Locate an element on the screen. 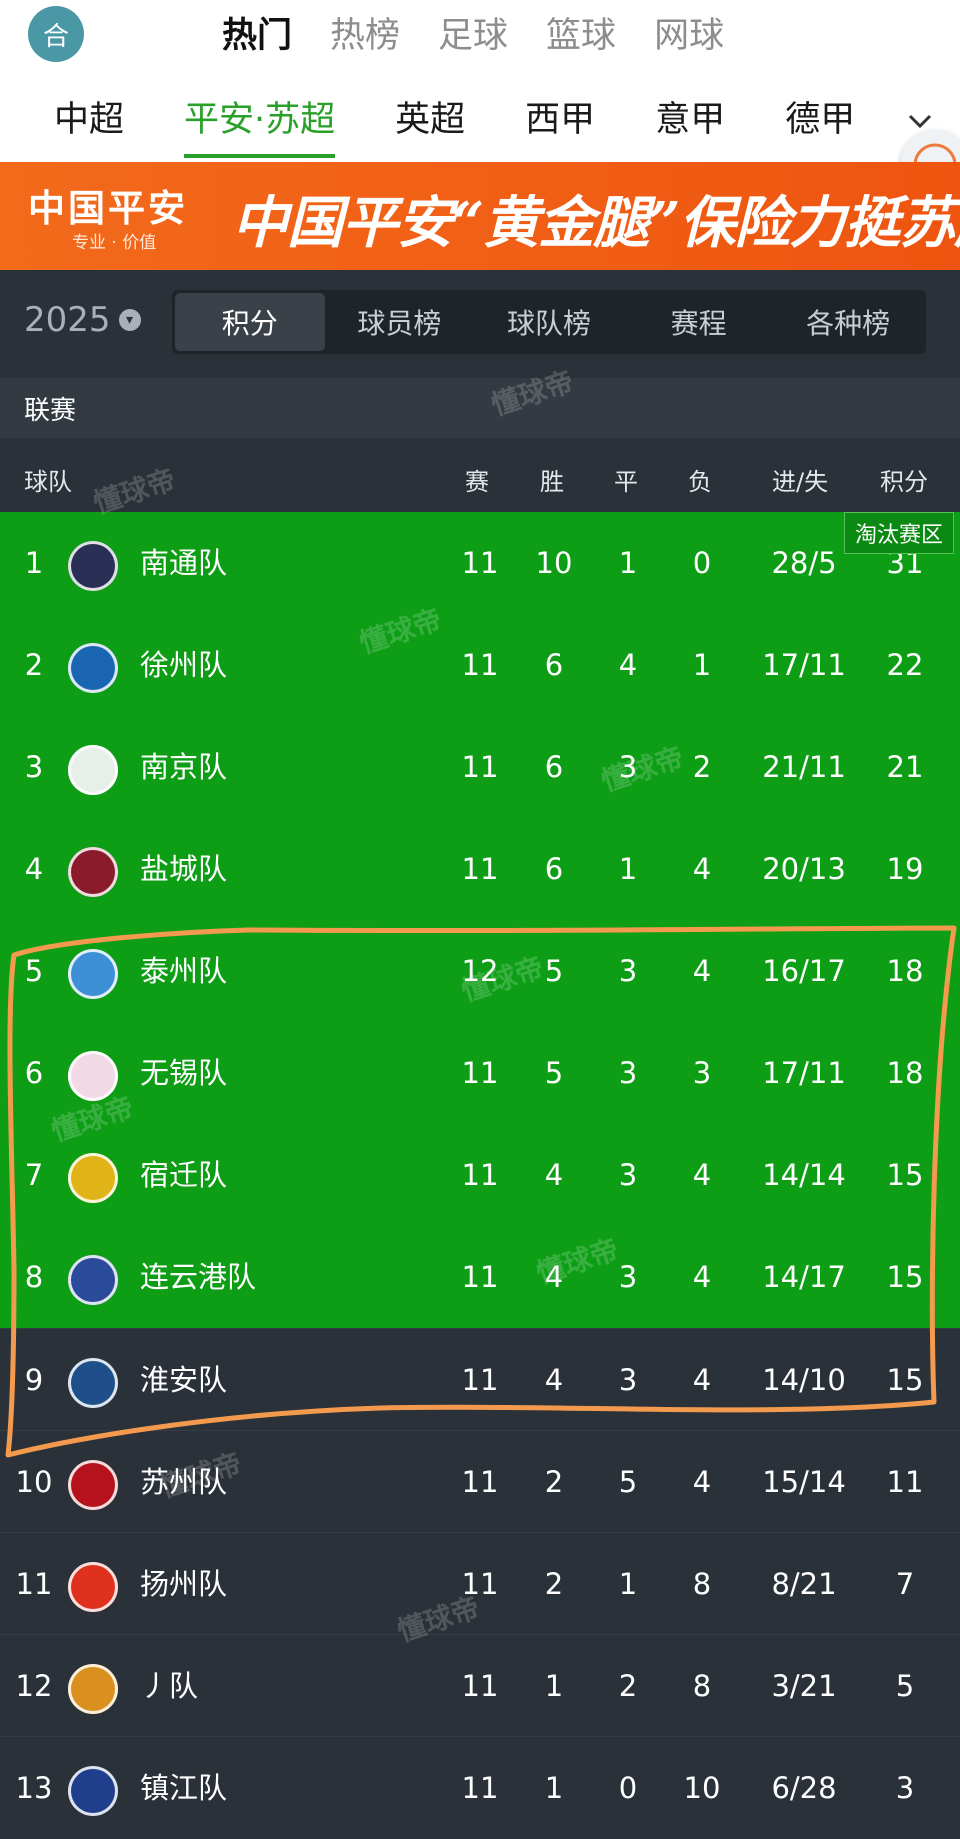  team-rank: 10 is located at coordinates (34, 1482).